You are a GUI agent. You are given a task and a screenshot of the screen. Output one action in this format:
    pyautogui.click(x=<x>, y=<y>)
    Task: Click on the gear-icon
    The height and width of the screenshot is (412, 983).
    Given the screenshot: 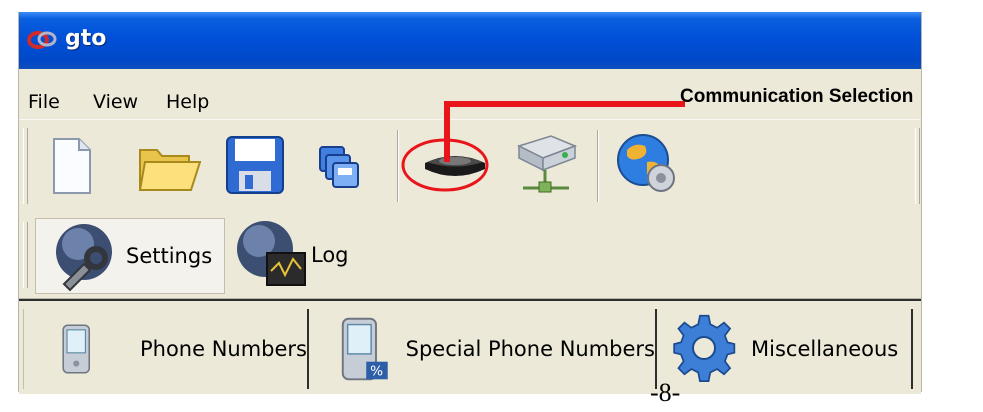 What is the action you would take?
    pyautogui.click(x=704, y=348)
    